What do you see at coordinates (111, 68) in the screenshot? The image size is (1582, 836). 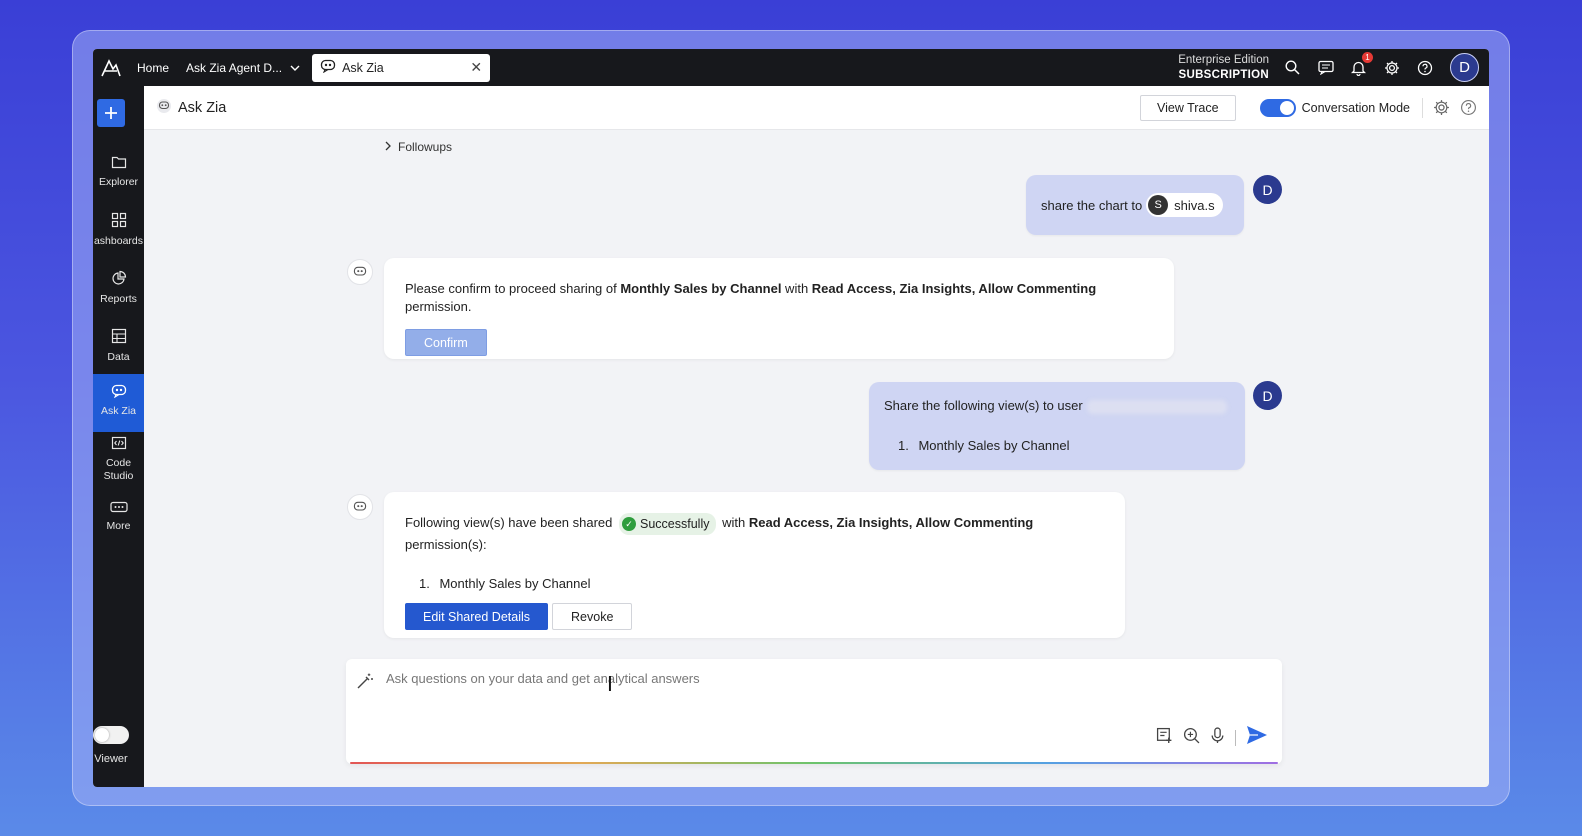 I see `app-logo-icon` at bounding box center [111, 68].